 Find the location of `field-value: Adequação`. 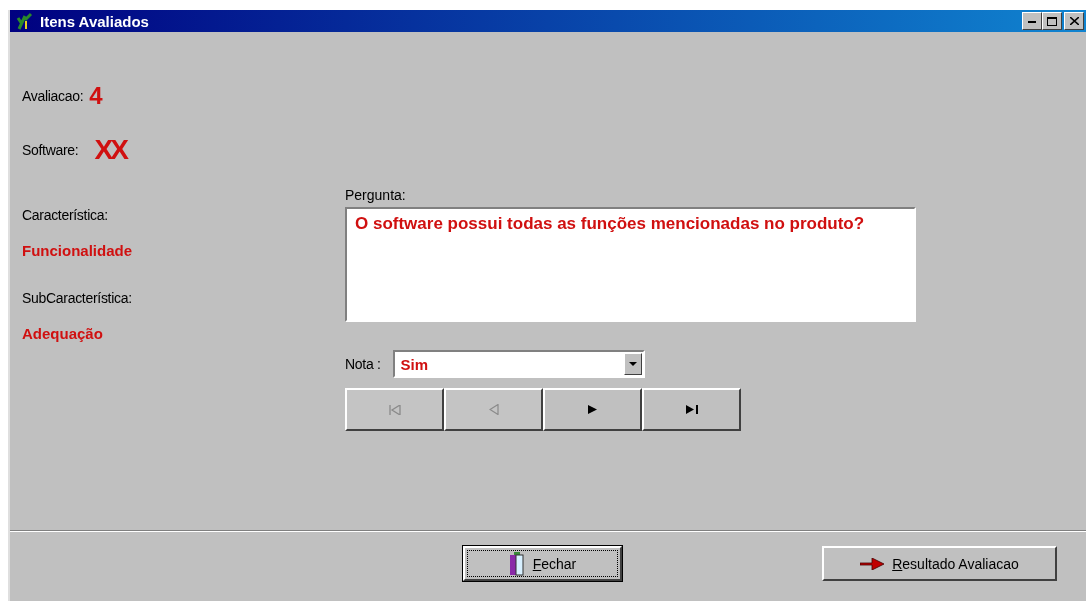

field-value: Adequação is located at coordinates (63, 333).